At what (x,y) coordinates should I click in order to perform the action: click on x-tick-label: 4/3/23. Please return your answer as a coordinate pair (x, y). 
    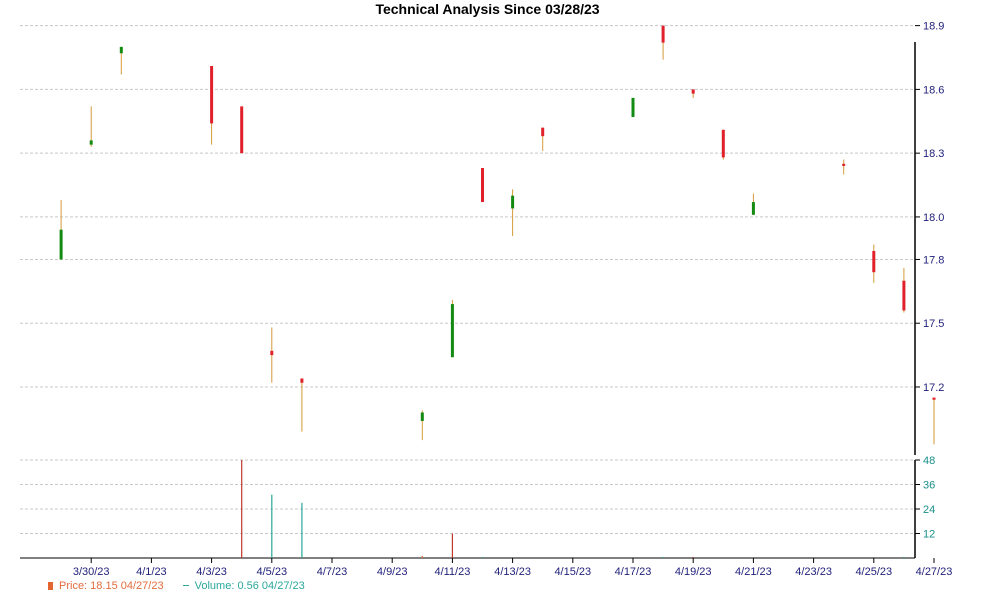
    Looking at the image, I should click on (211, 572).